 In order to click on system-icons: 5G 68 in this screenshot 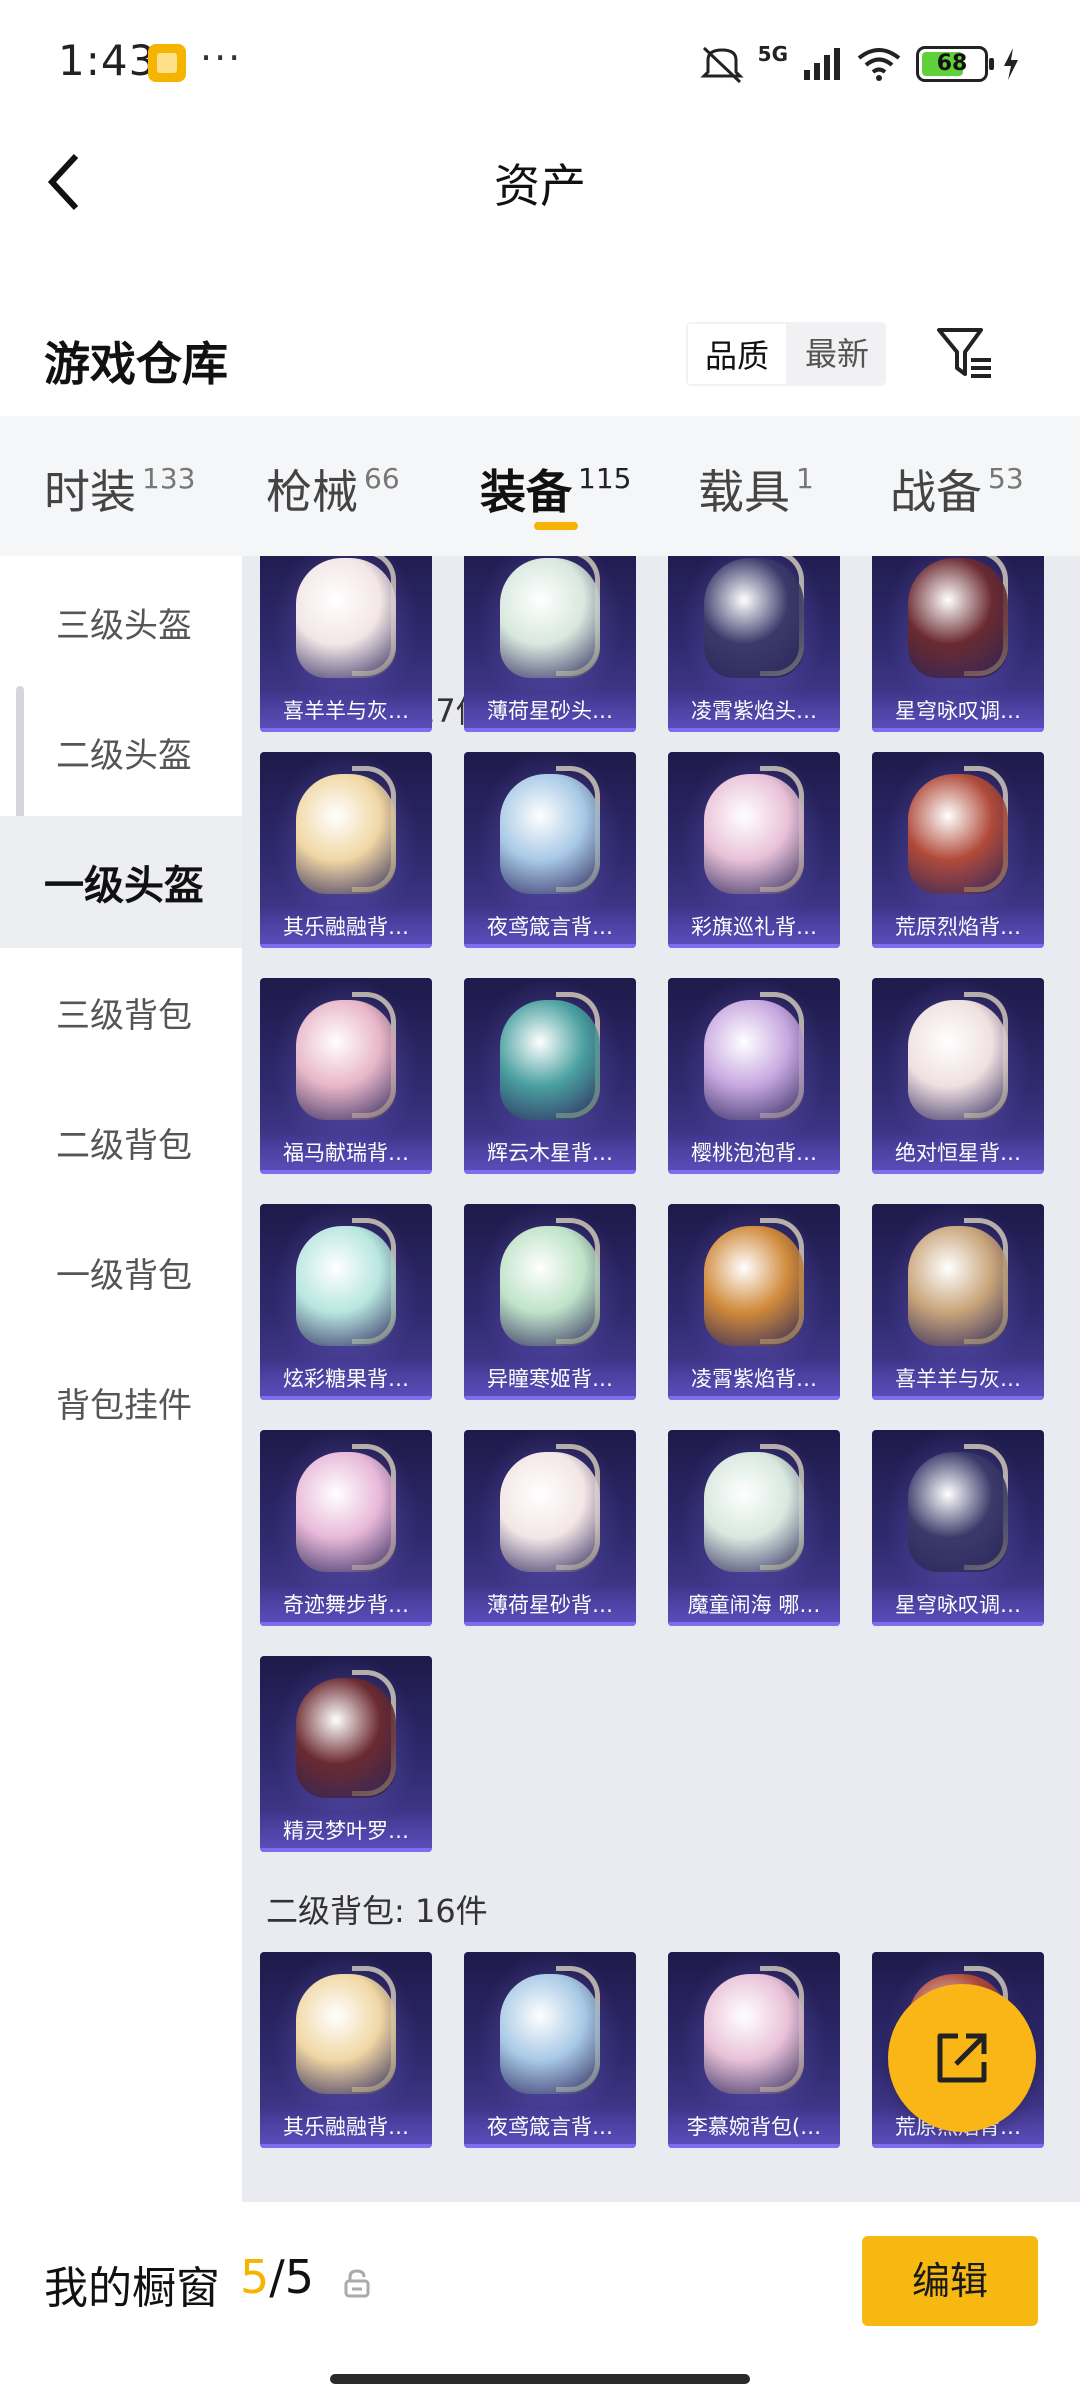, I will do `click(860, 64)`.